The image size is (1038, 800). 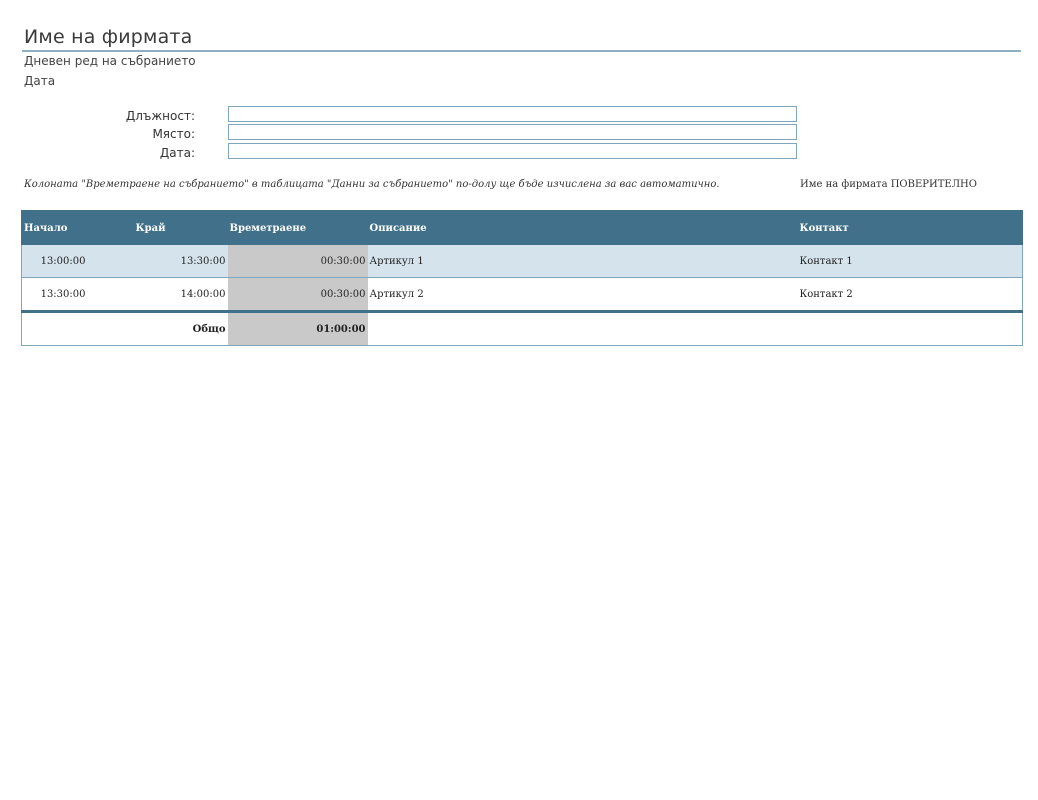 What do you see at coordinates (108, 37) in the screenshot?
I see `company-name: Име на фирмата` at bounding box center [108, 37].